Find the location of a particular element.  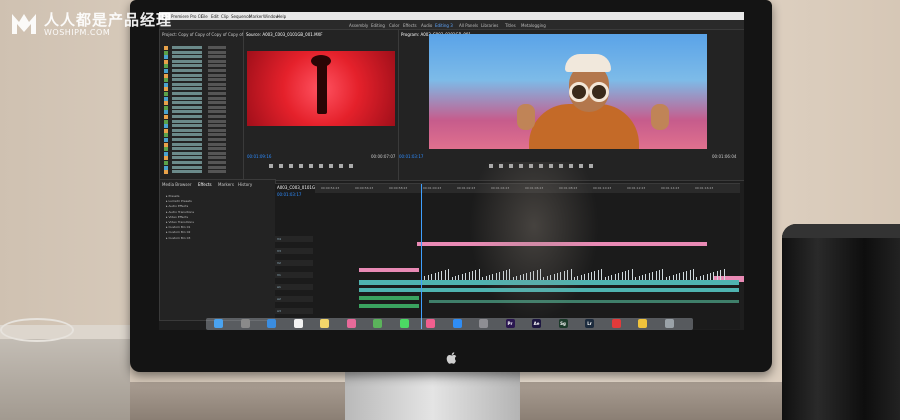

track-header: V3 is located at coordinates (294, 251).